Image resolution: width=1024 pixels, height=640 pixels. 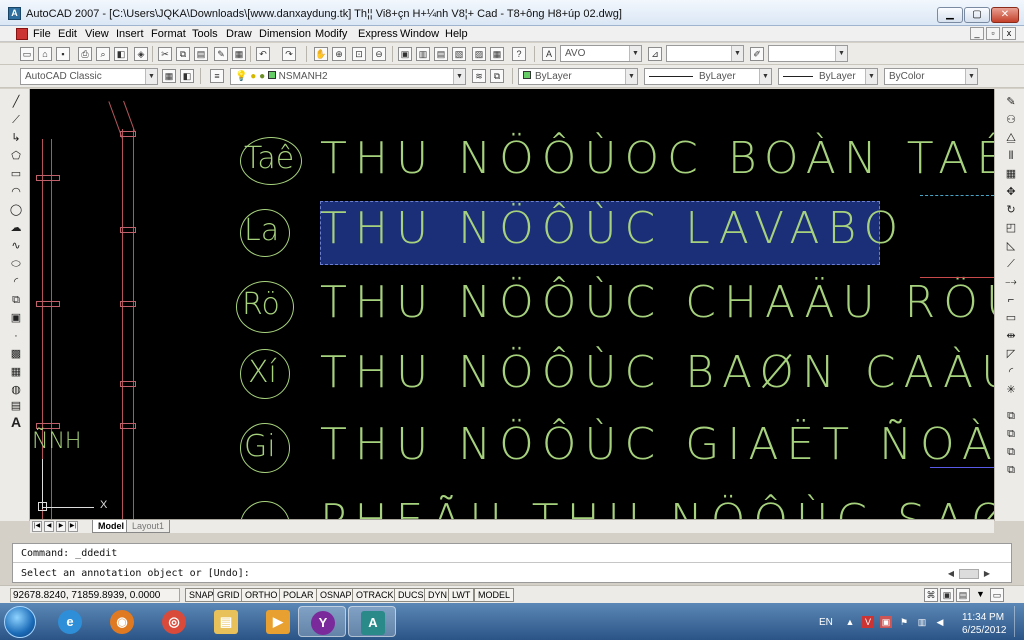 I want to click on osnap-toggle: OSNAP, so click(x=336, y=595).